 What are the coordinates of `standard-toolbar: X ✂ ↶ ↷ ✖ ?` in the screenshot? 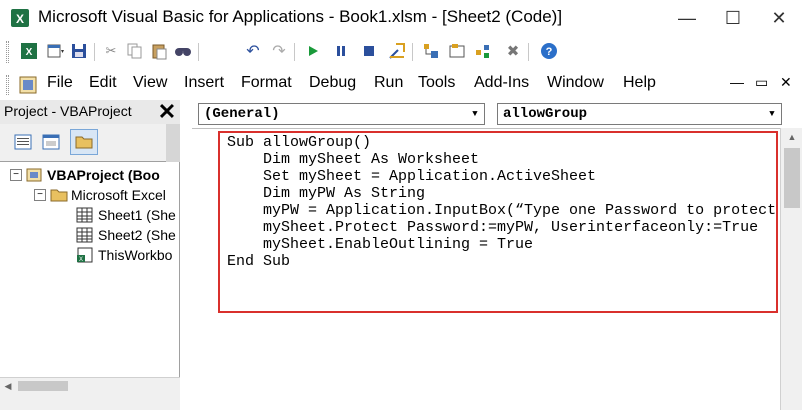 It's located at (401, 52).